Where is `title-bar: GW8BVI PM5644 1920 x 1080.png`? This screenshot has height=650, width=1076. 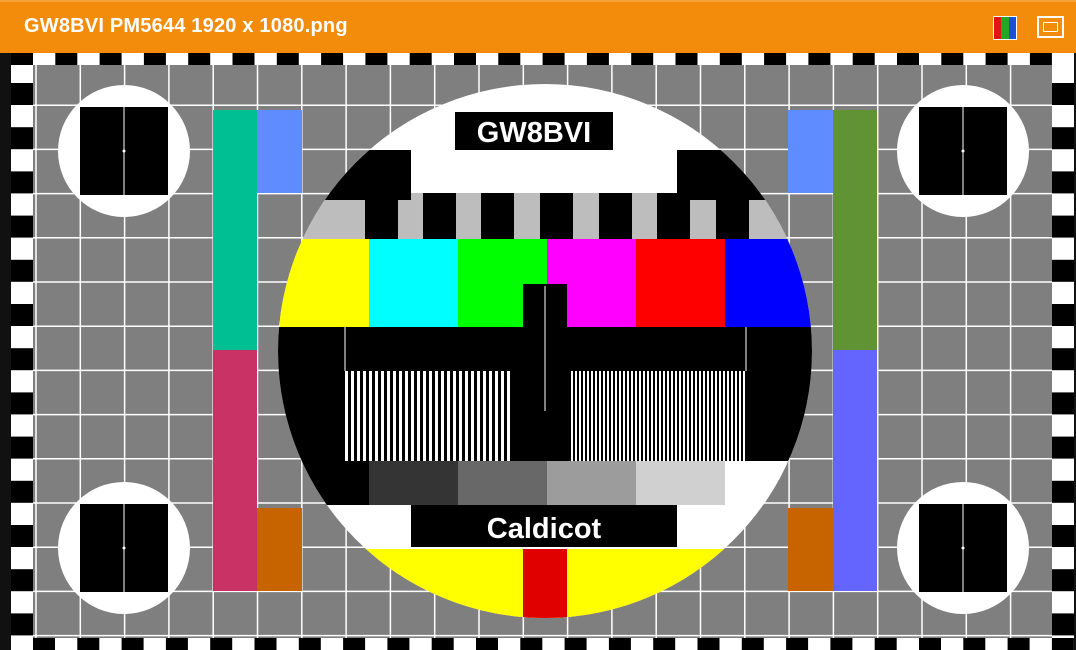 title-bar: GW8BVI PM5644 1920 x 1080.png is located at coordinates (538, 26).